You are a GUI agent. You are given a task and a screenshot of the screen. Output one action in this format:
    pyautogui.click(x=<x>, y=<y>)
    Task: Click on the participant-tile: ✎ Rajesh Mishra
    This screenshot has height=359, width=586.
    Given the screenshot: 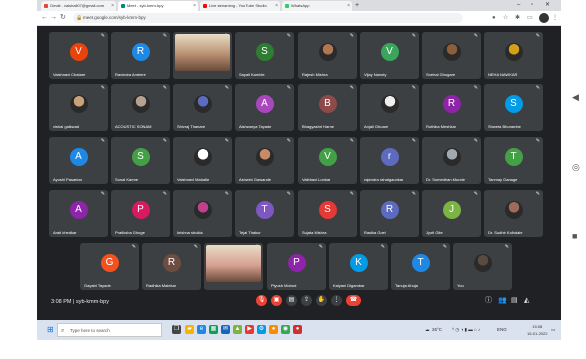 What is the action you would take?
    pyautogui.click(x=327, y=55)
    